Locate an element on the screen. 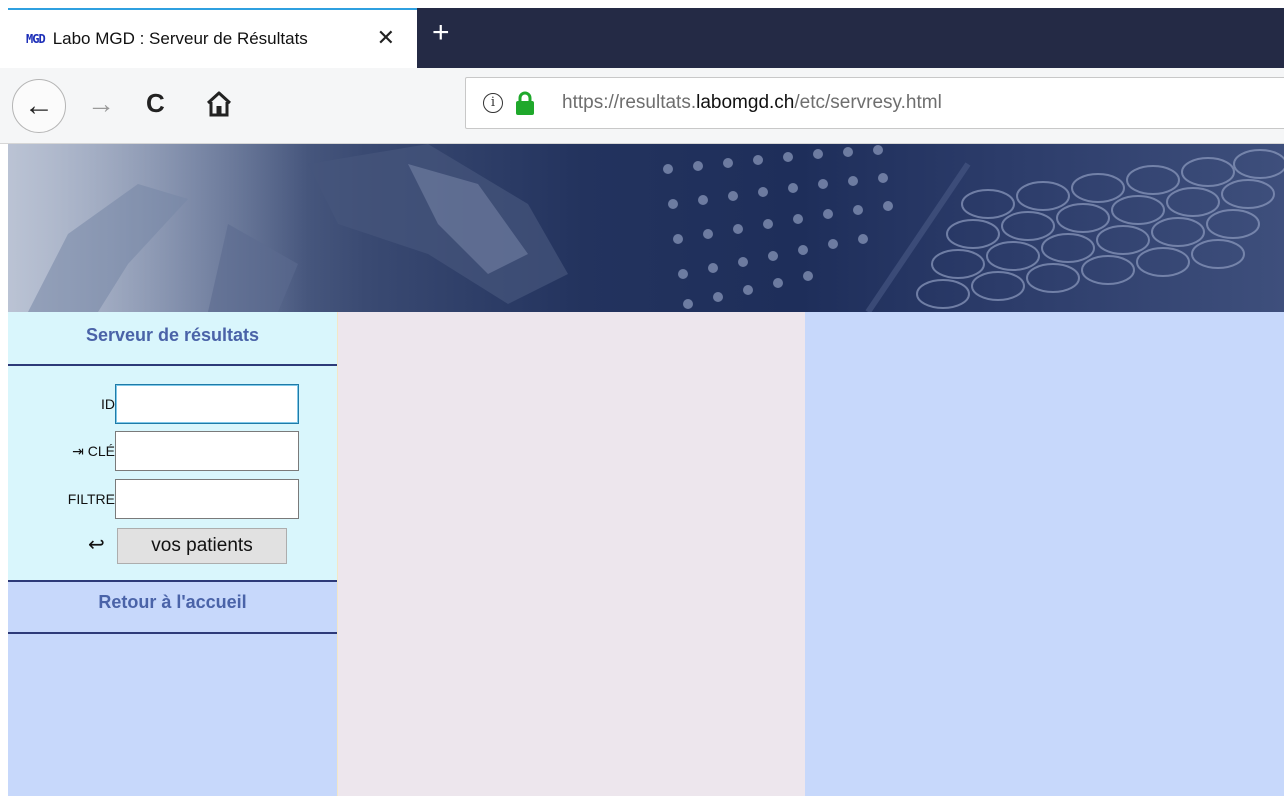  url-prefix: https://resultats. is located at coordinates (629, 102).